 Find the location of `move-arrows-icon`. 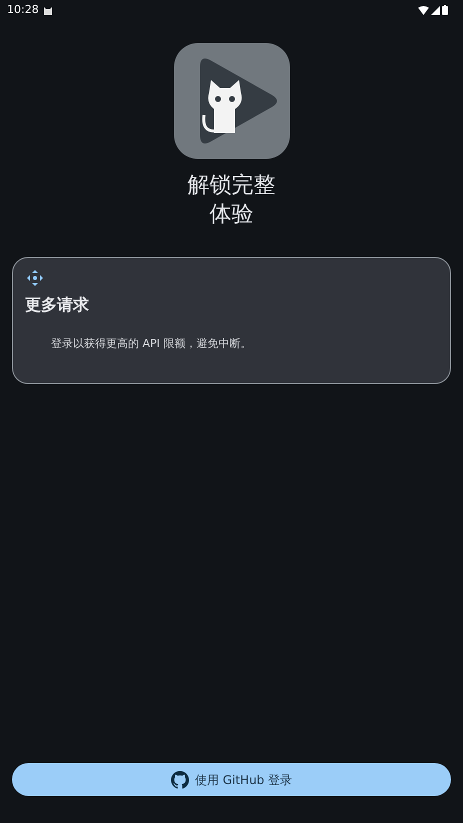

move-arrows-icon is located at coordinates (35, 278).